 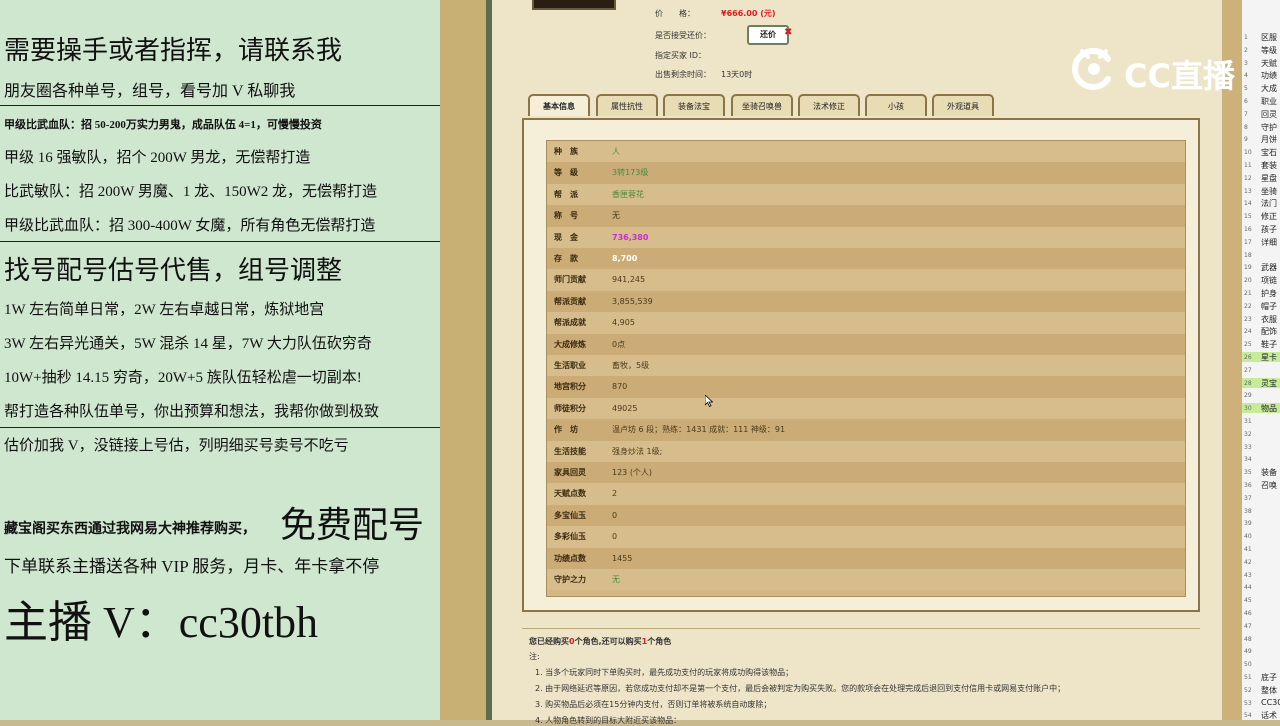 What do you see at coordinates (622, 558) in the screenshot?
I see `info-row-value: 1455` at bounding box center [622, 558].